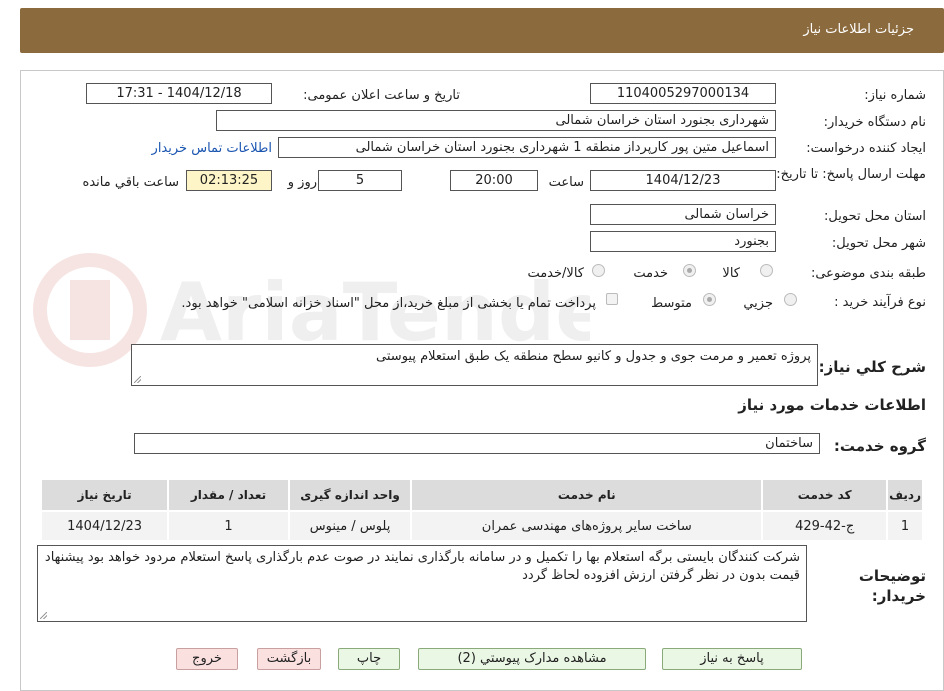  Describe the element at coordinates (587, 526) in the screenshot. I see `cell-service-name: ساخت سایر پروژه‌های مهندسی عمران` at that location.